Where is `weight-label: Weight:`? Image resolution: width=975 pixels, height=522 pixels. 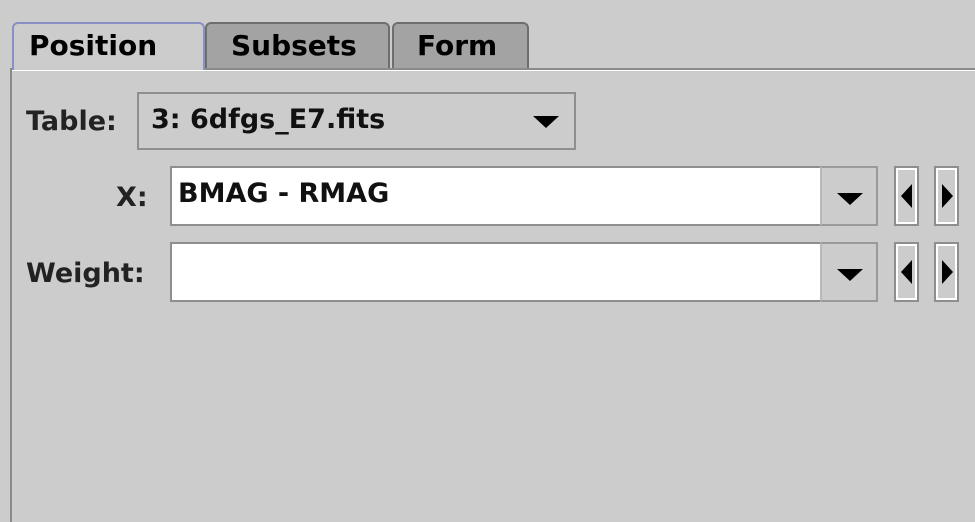 weight-label: Weight: is located at coordinates (85, 273).